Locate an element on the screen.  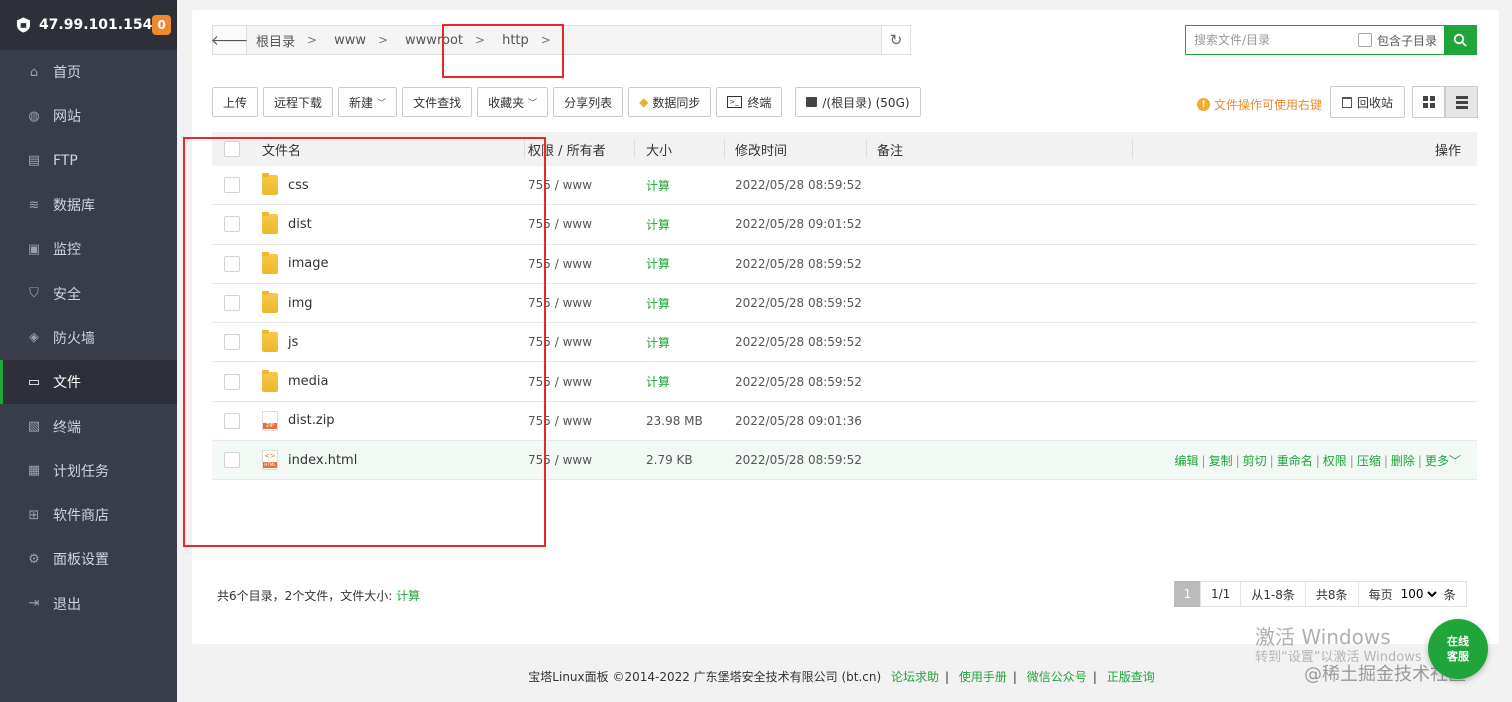
col-size-header: 大小 is located at coordinates (690, 149).